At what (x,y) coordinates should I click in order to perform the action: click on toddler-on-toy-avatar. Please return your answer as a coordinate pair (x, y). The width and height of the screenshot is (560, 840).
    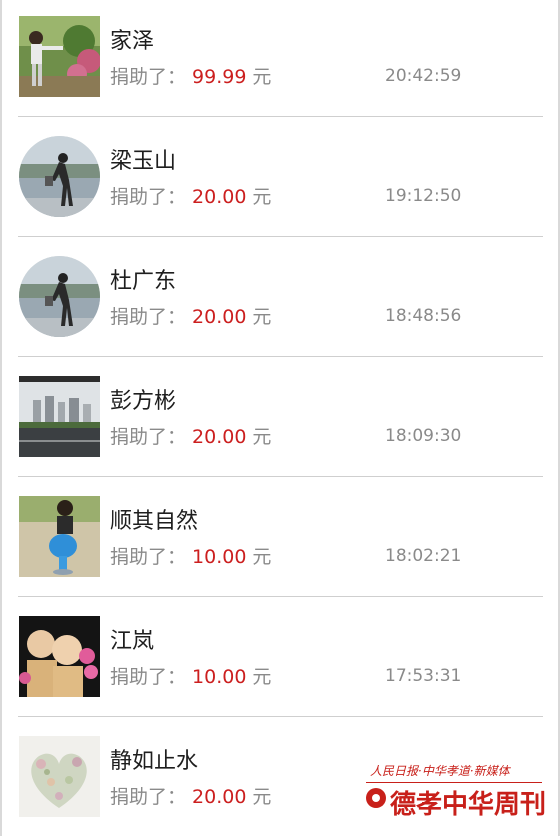
    Looking at the image, I should click on (59, 536).